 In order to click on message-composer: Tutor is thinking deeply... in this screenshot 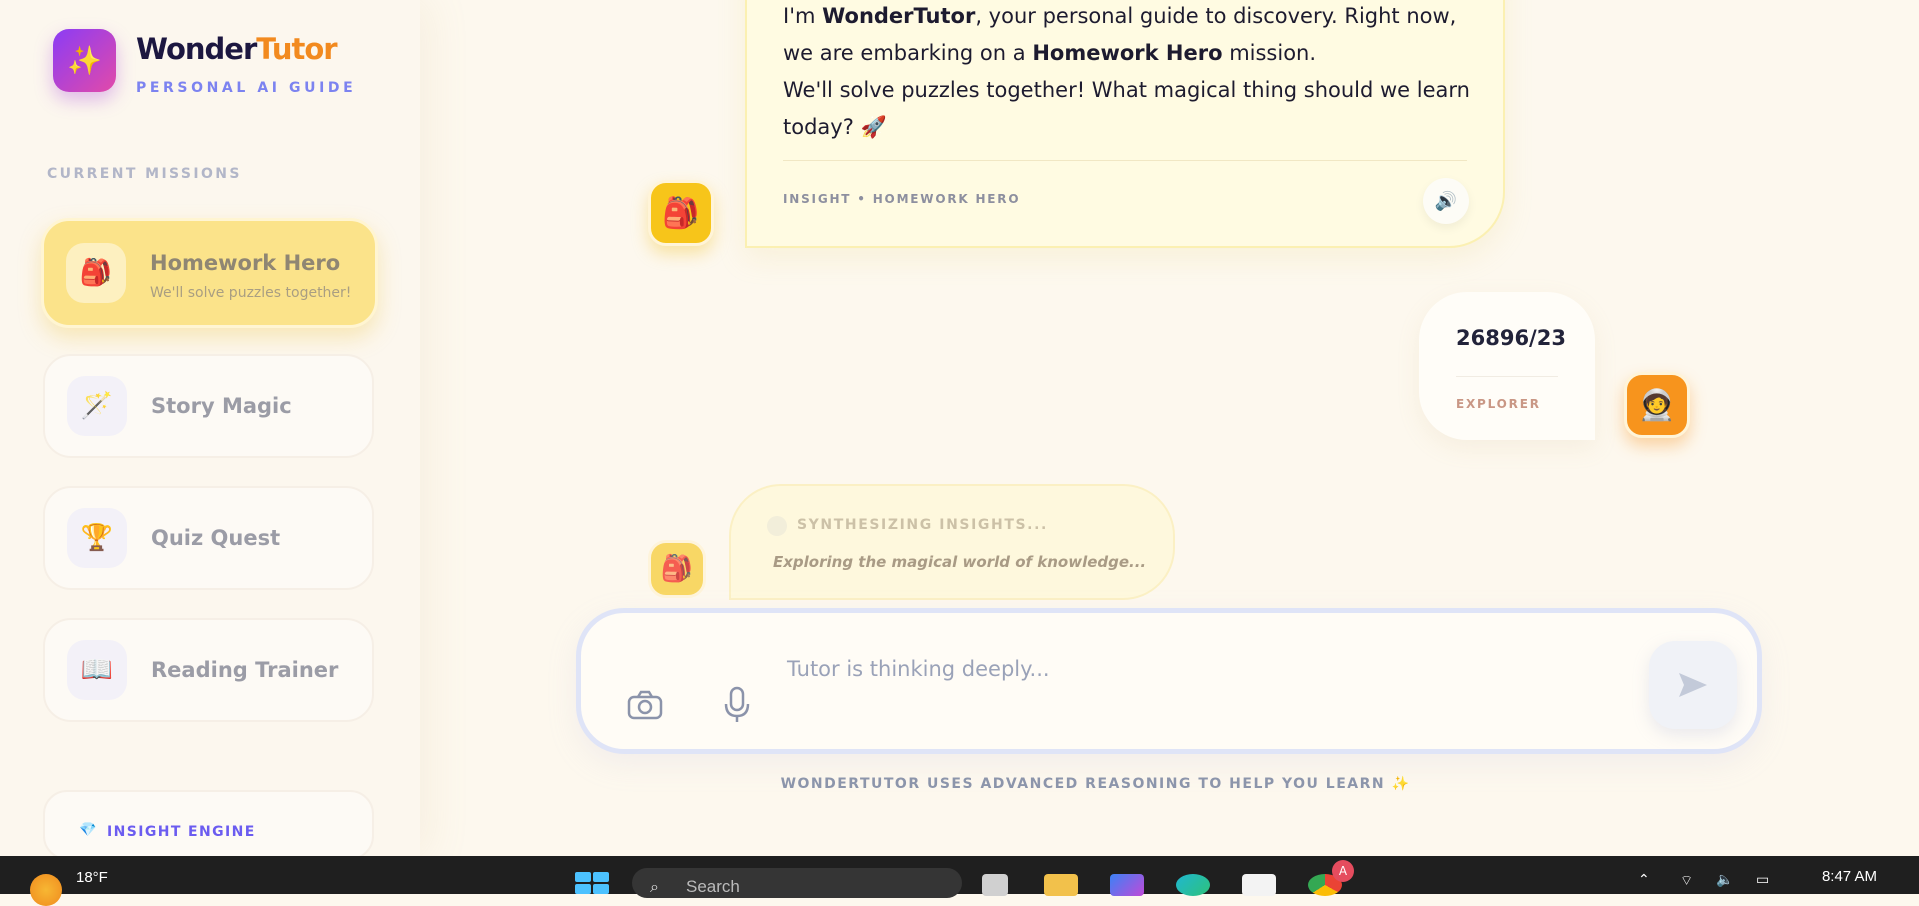, I will do `click(1169, 681)`.